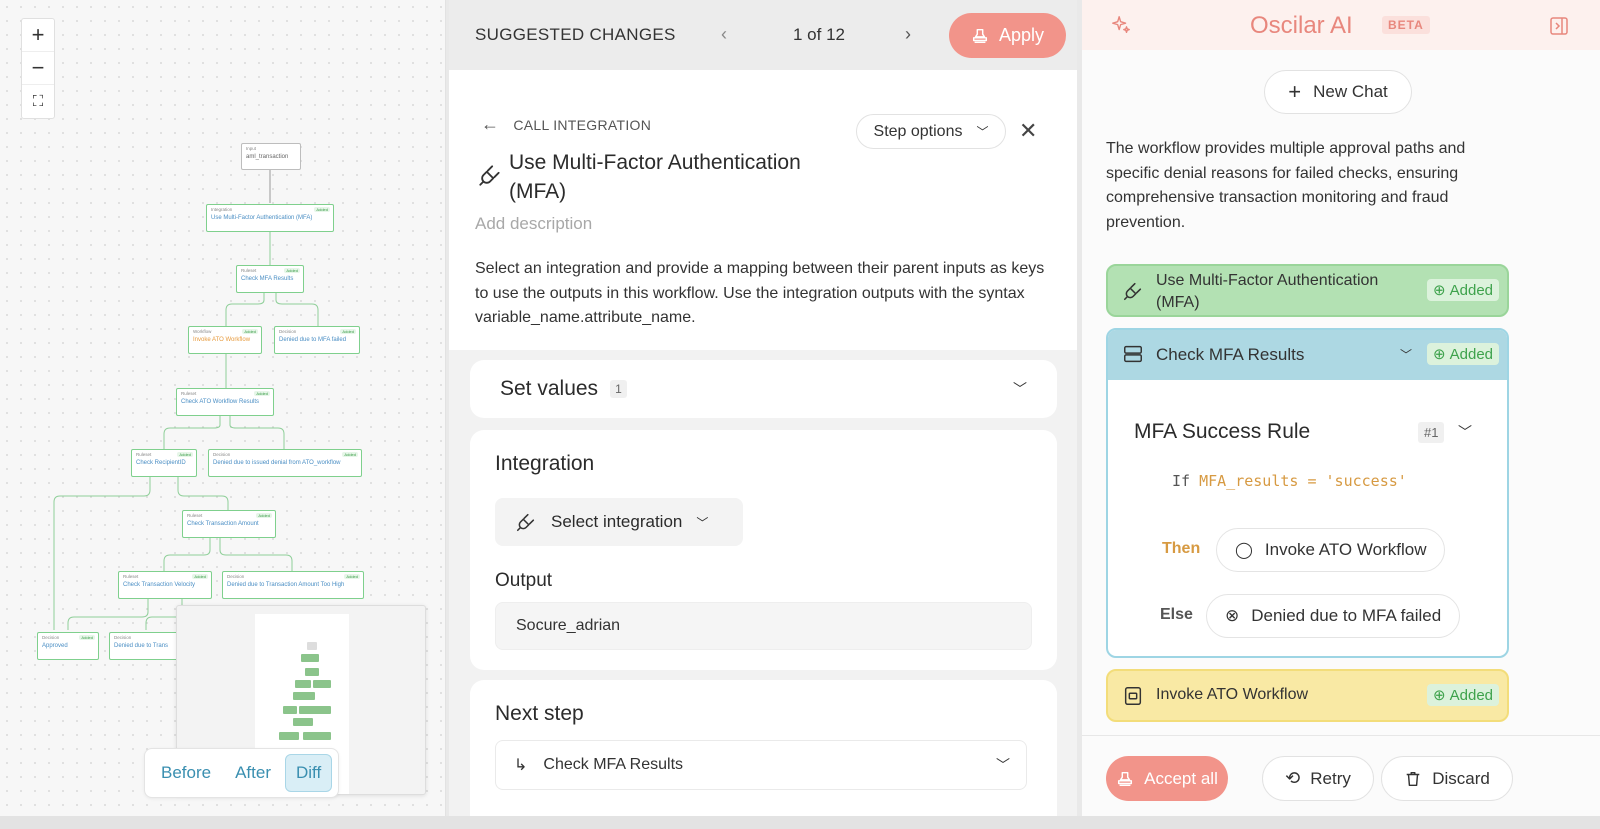 This screenshot has width=1600, height=829. What do you see at coordinates (763, 389) in the screenshot?
I see `set-values-section: Set values 1 ﹀` at bounding box center [763, 389].